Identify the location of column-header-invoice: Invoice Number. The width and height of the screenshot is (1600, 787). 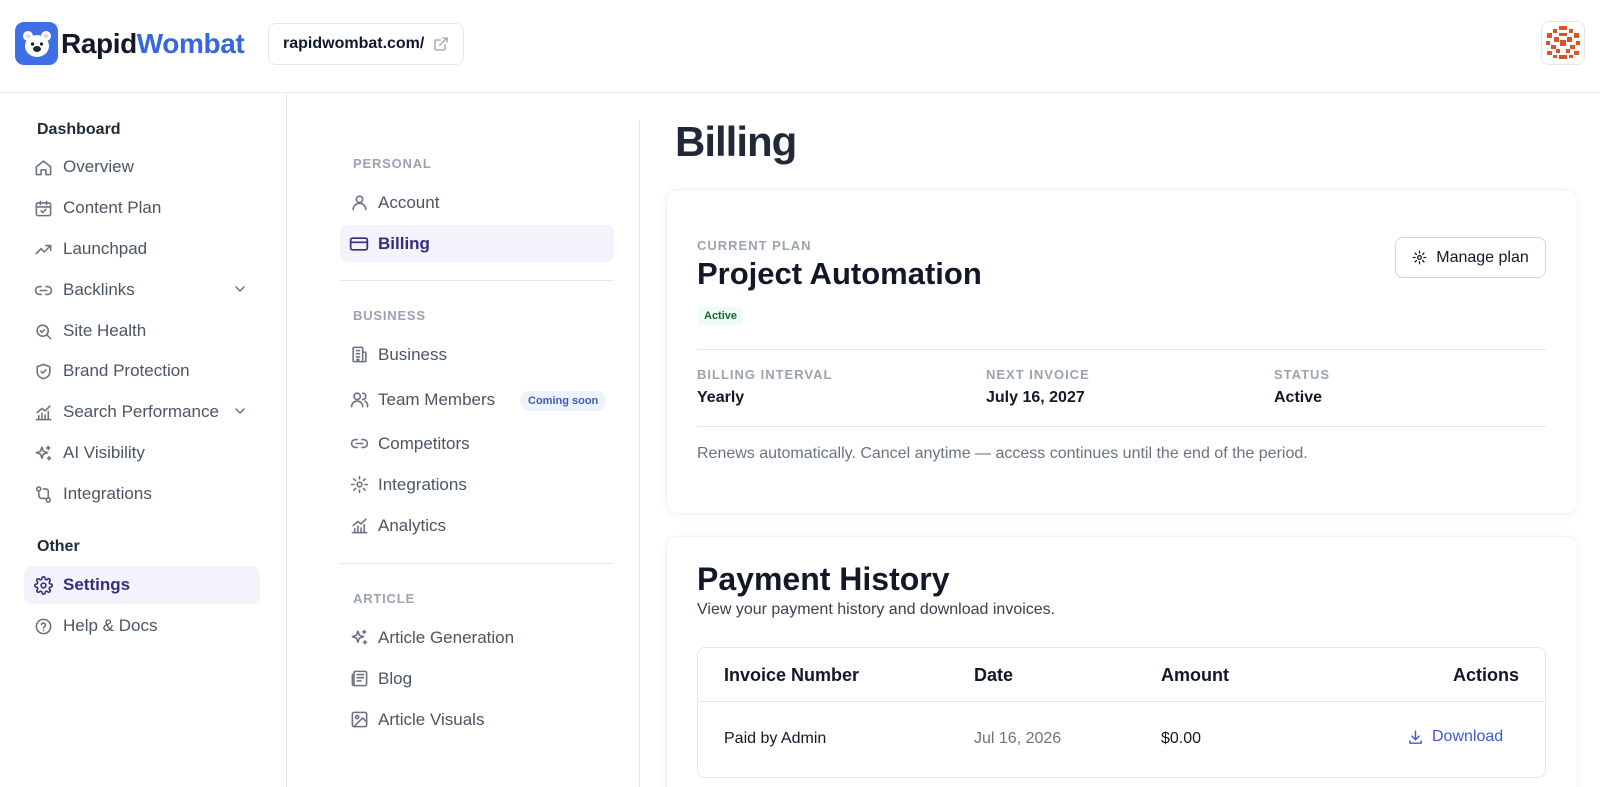
(792, 675).